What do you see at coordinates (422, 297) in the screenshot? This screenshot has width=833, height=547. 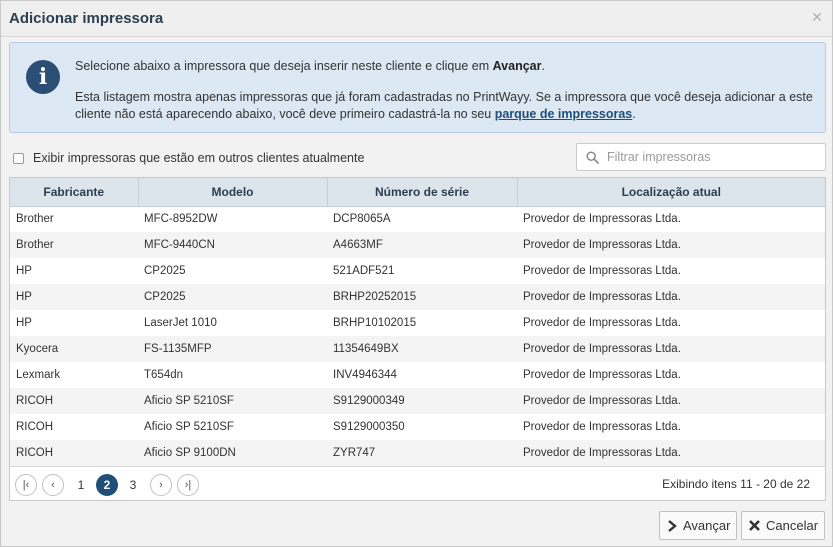 I see `cell-serial: BRHP20252015` at bounding box center [422, 297].